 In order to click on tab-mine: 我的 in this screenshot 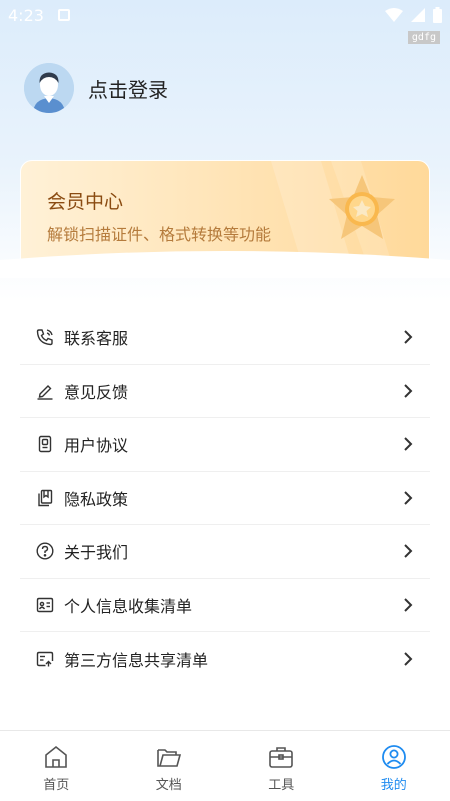, I will do `click(394, 766)`.